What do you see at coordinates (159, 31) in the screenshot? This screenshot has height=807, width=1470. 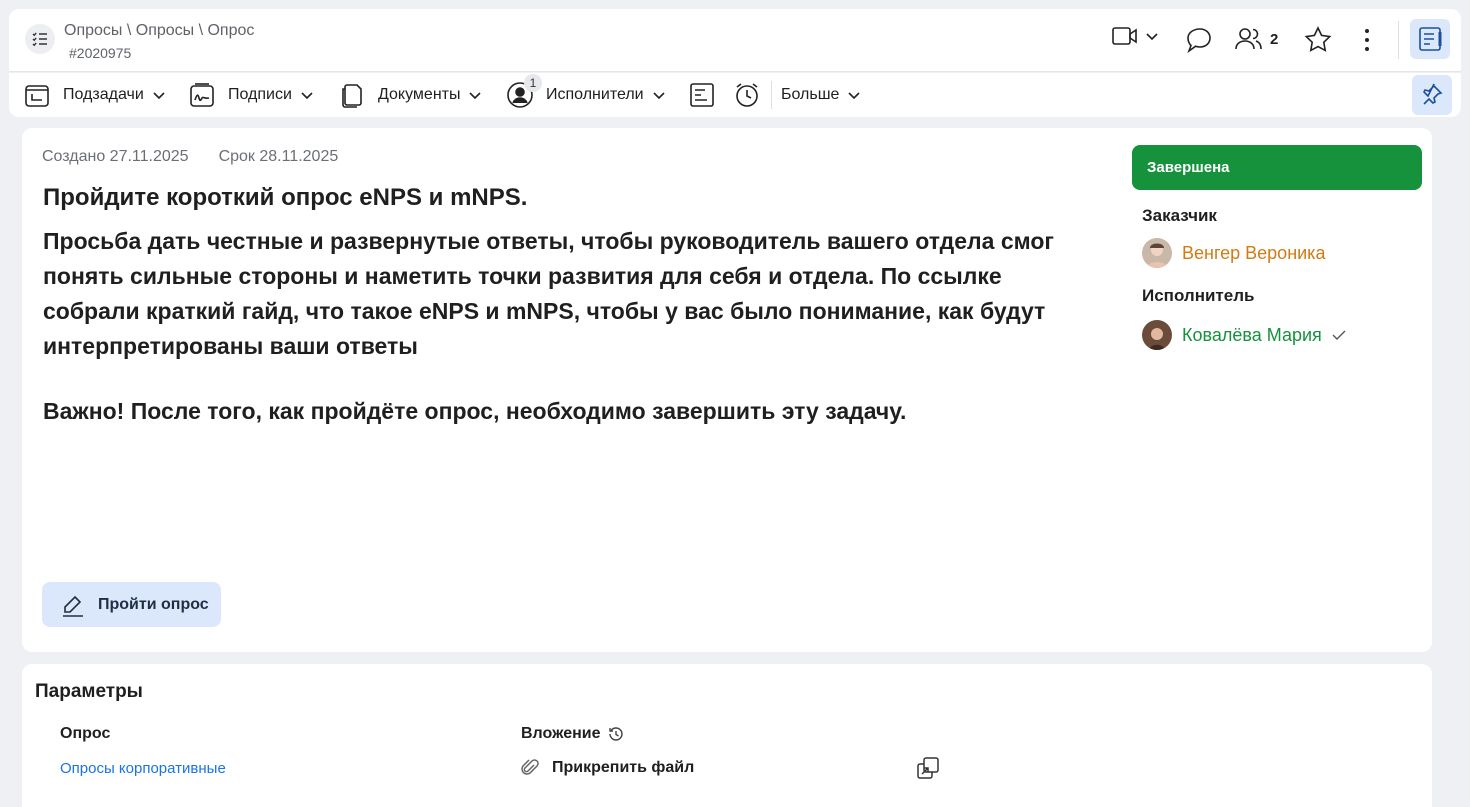 I see `breadcrumb: Опросы \ Опросы \ Опрос` at bounding box center [159, 31].